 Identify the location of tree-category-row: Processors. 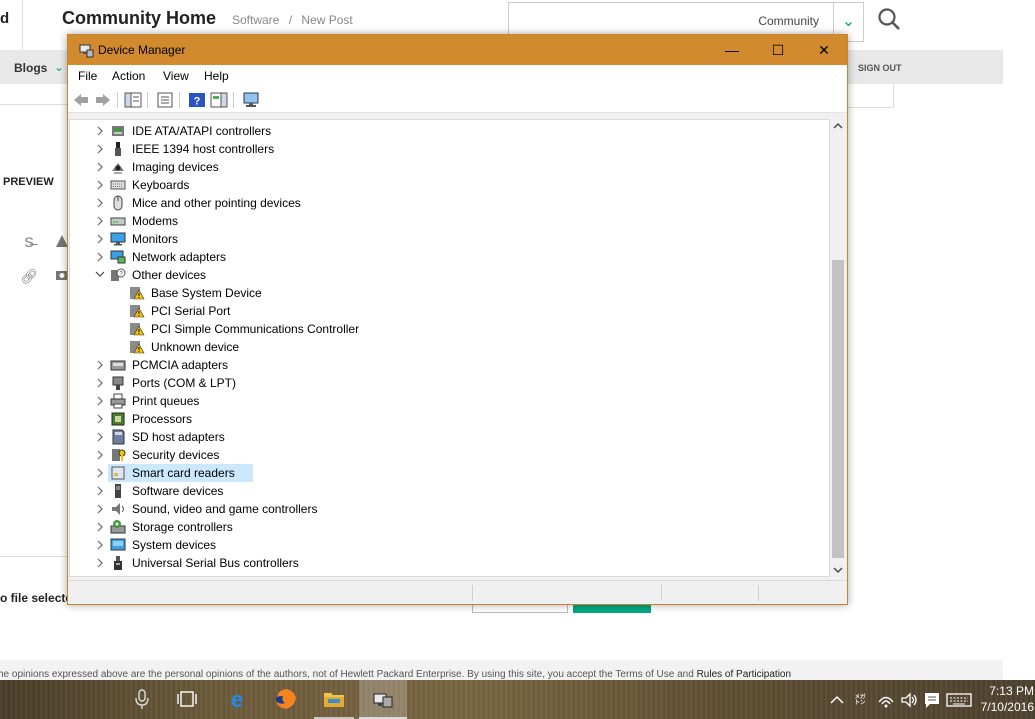
(449, 419).